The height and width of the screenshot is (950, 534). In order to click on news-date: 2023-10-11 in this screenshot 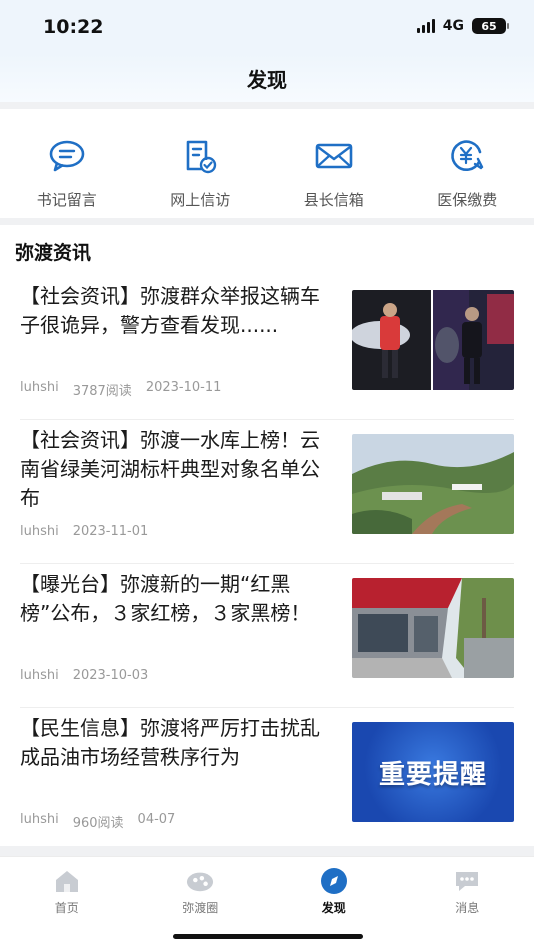, I will do `click(183, 387)`.